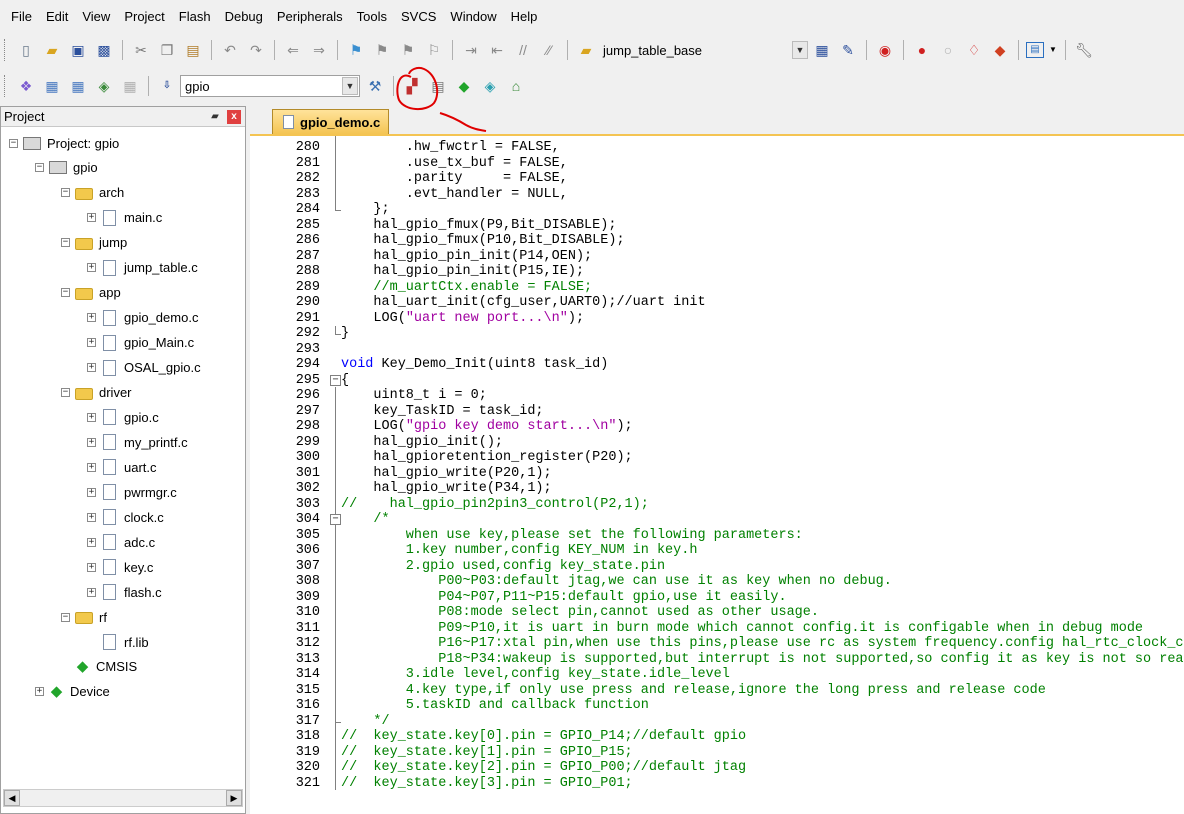  Describe the element at coordinates (523, 50) in the screenshot. I see `comment-icon: //` at that location.